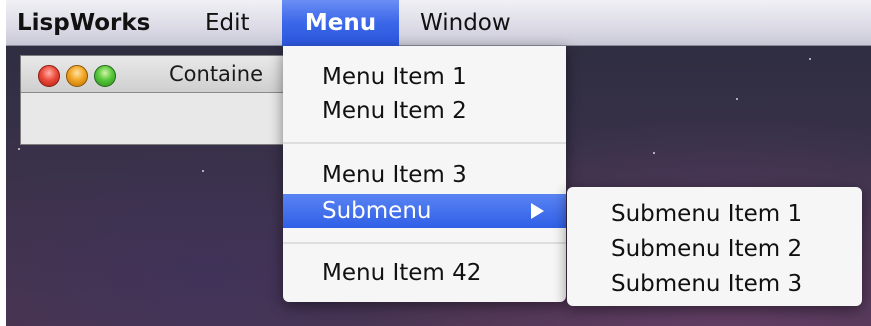  I want to click on submenu-item-2: Submenu Item 2, so click(714, 249).